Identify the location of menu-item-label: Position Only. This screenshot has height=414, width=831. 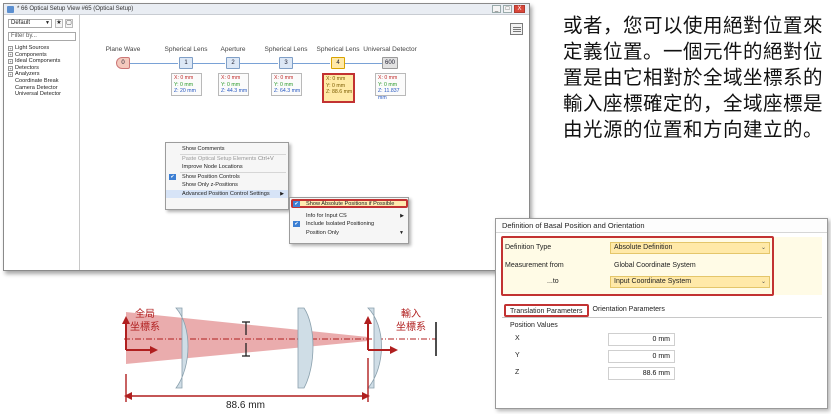
(322, 232).